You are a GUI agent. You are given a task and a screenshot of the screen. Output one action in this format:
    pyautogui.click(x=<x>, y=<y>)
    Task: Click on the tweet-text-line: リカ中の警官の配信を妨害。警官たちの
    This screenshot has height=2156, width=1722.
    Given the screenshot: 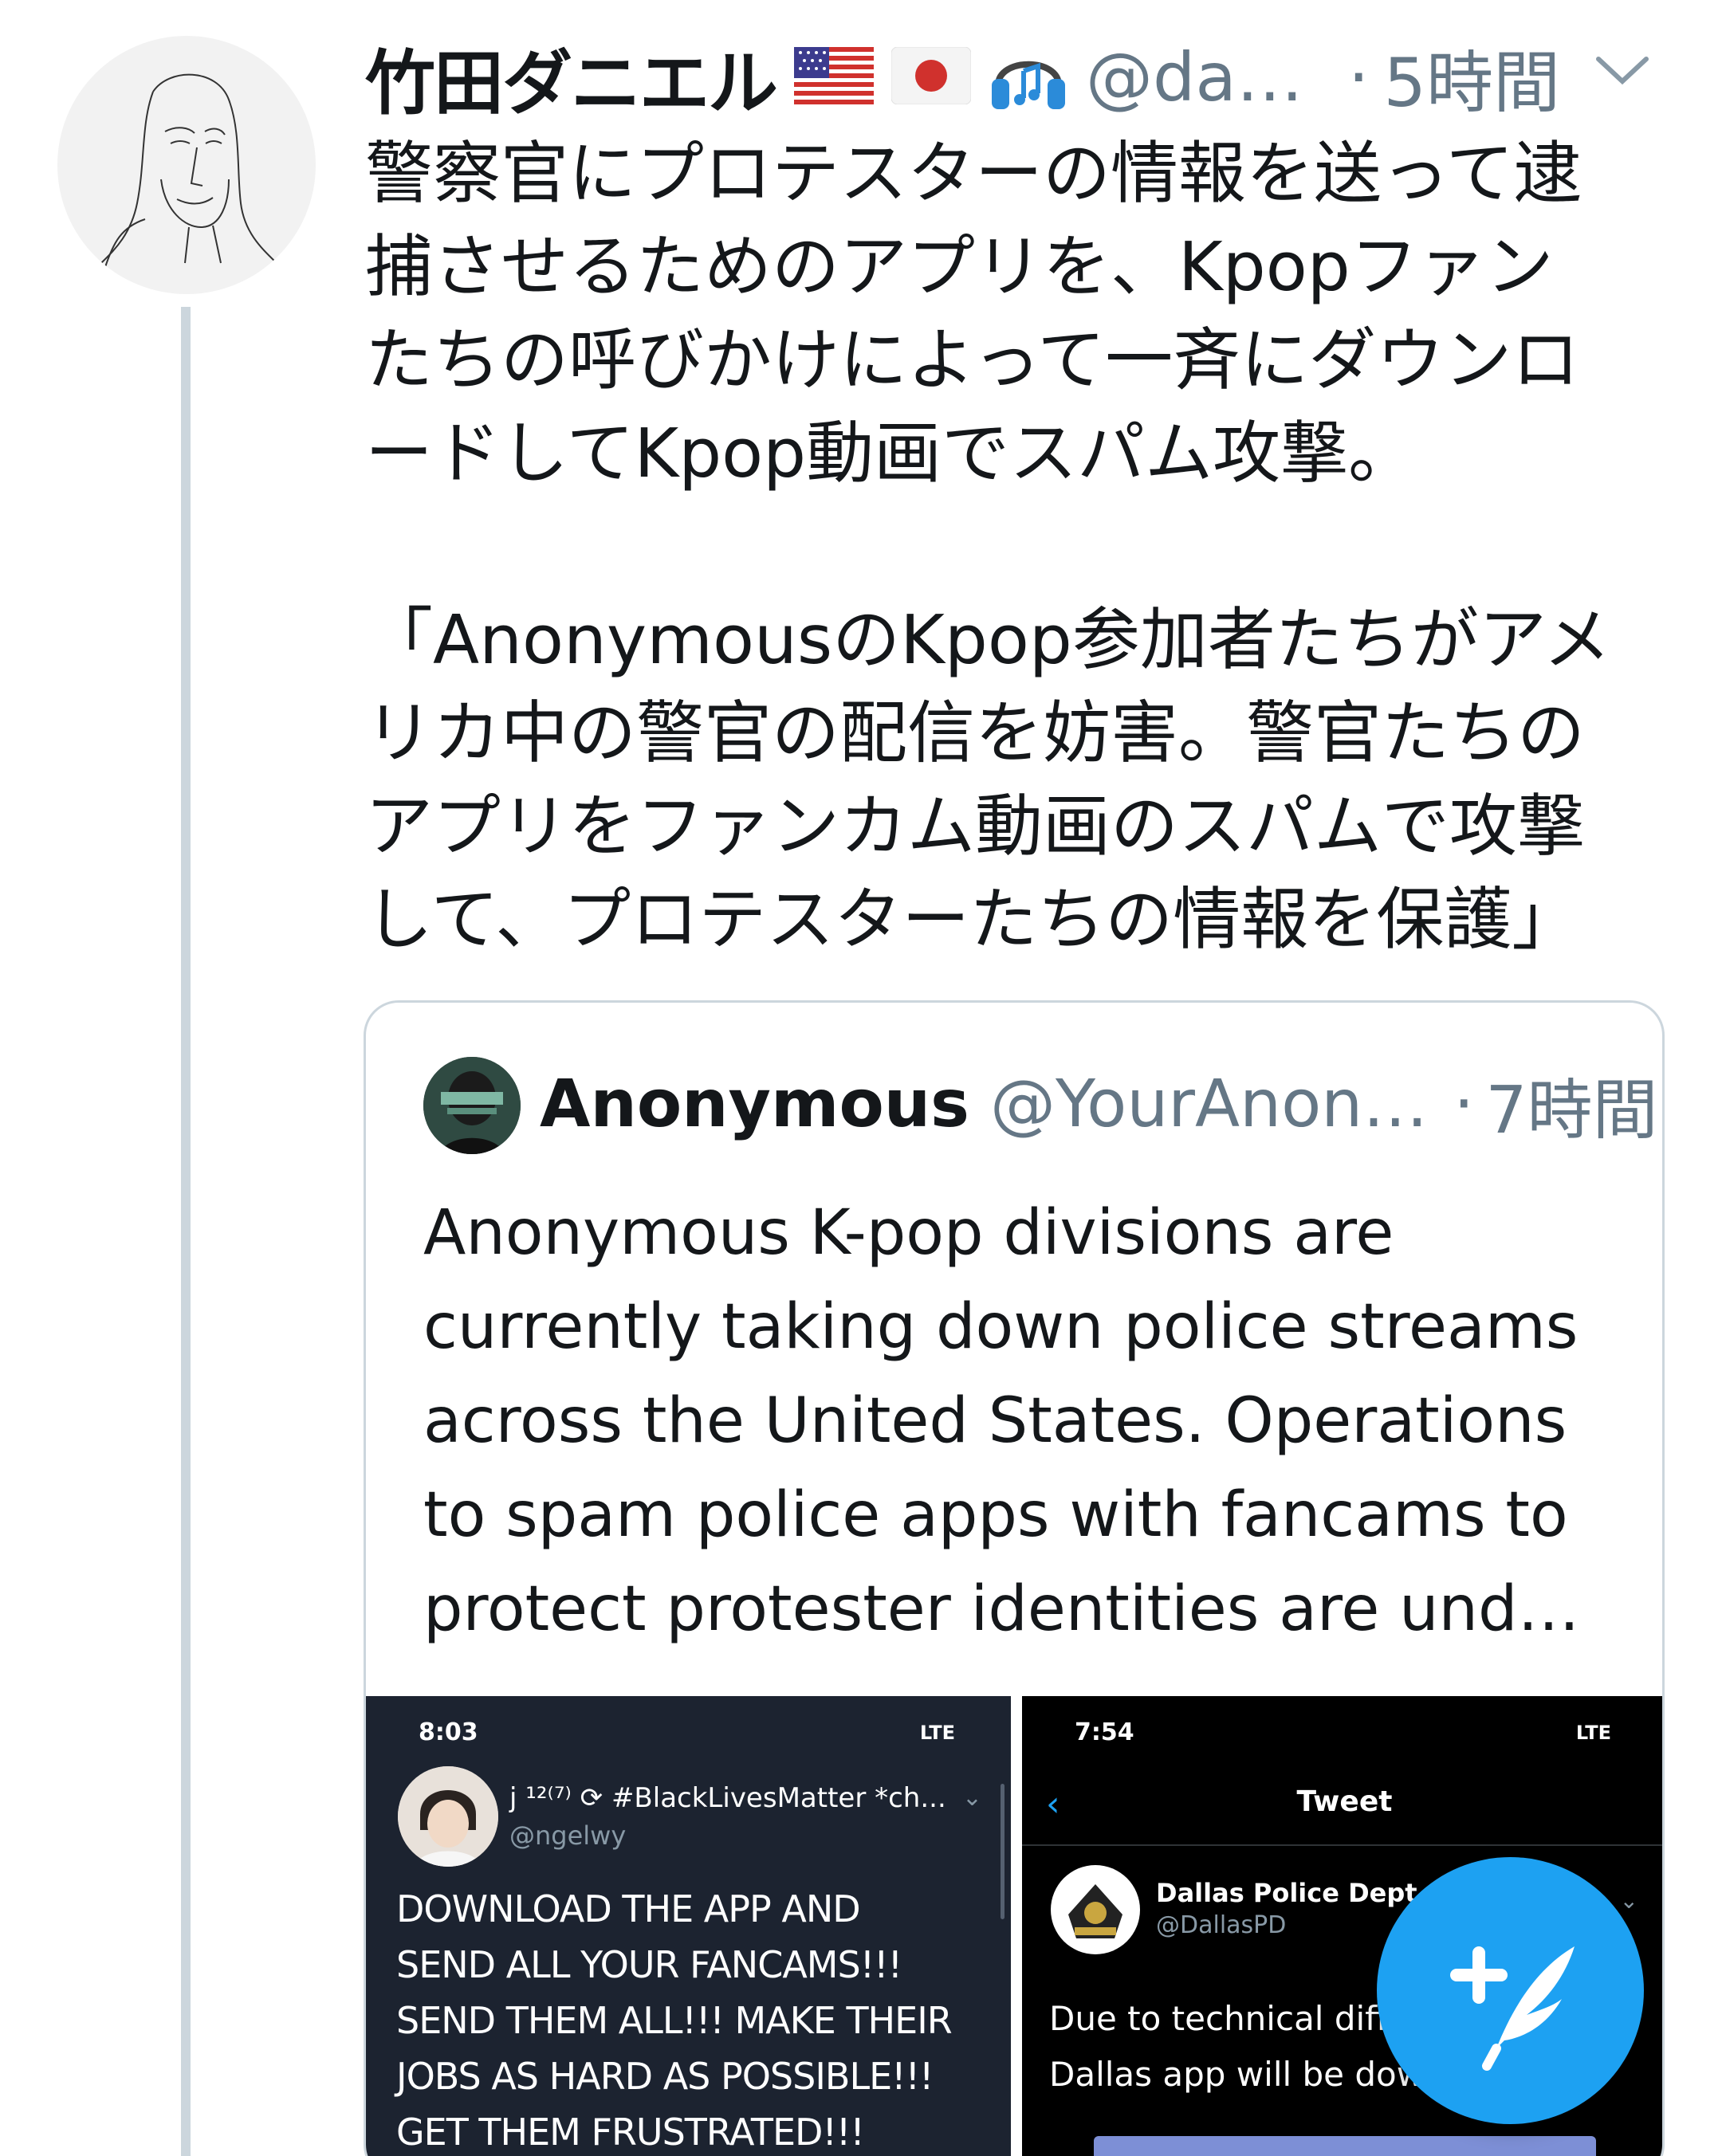 What is the action you would take?
    pyautogui.click(x=975, y=733)
    